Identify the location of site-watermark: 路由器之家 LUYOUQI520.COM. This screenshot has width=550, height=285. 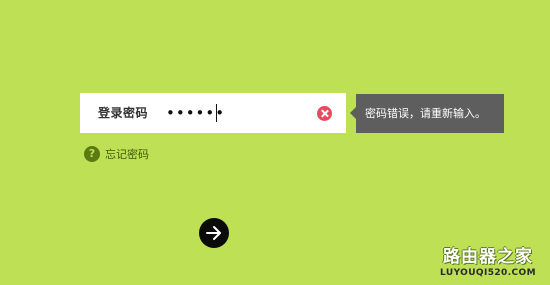
(488, 263).